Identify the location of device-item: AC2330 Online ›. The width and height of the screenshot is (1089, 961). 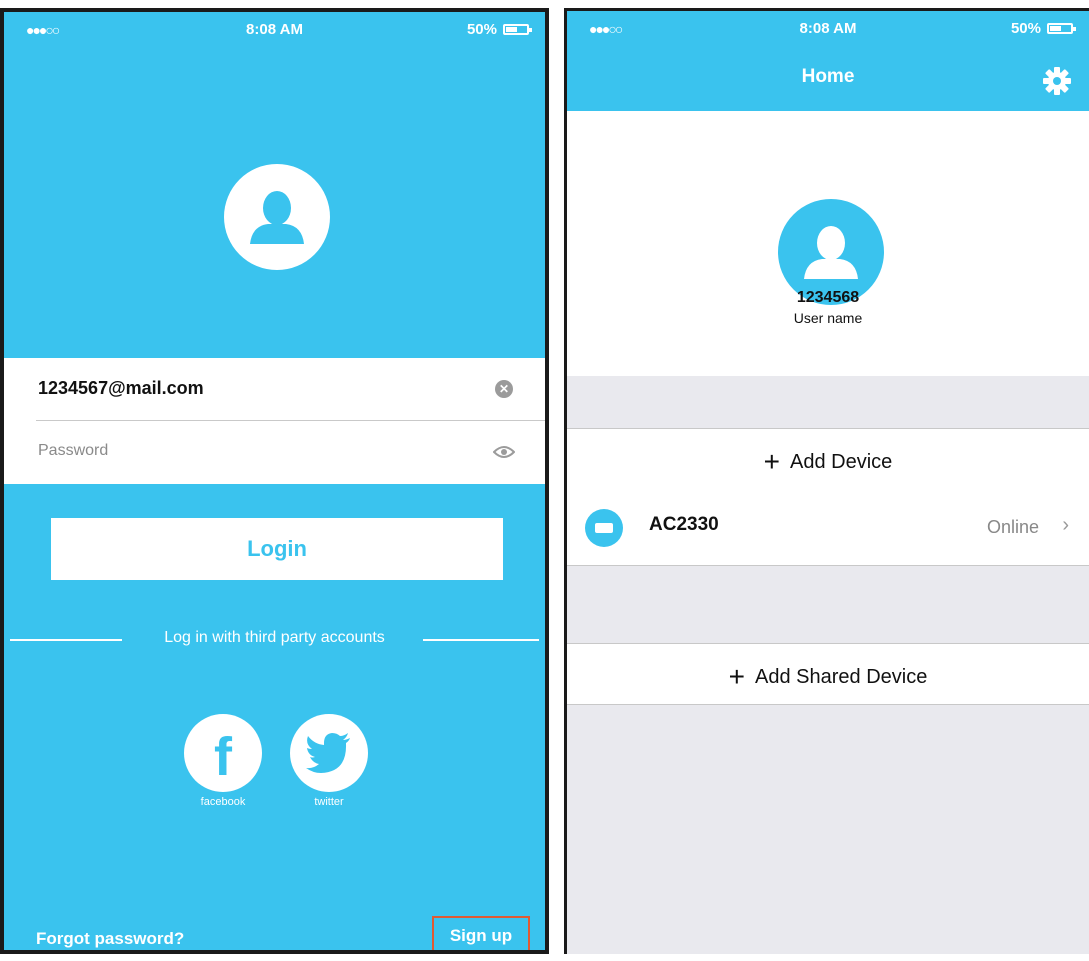
(828, 527).